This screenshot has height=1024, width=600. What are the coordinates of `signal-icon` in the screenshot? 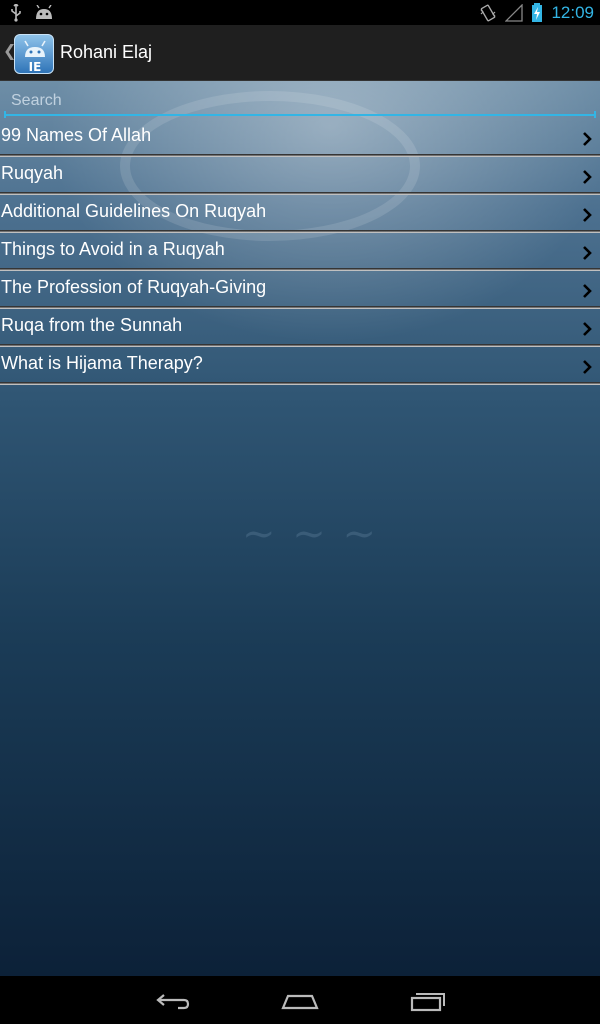 It's located at (514, 12).